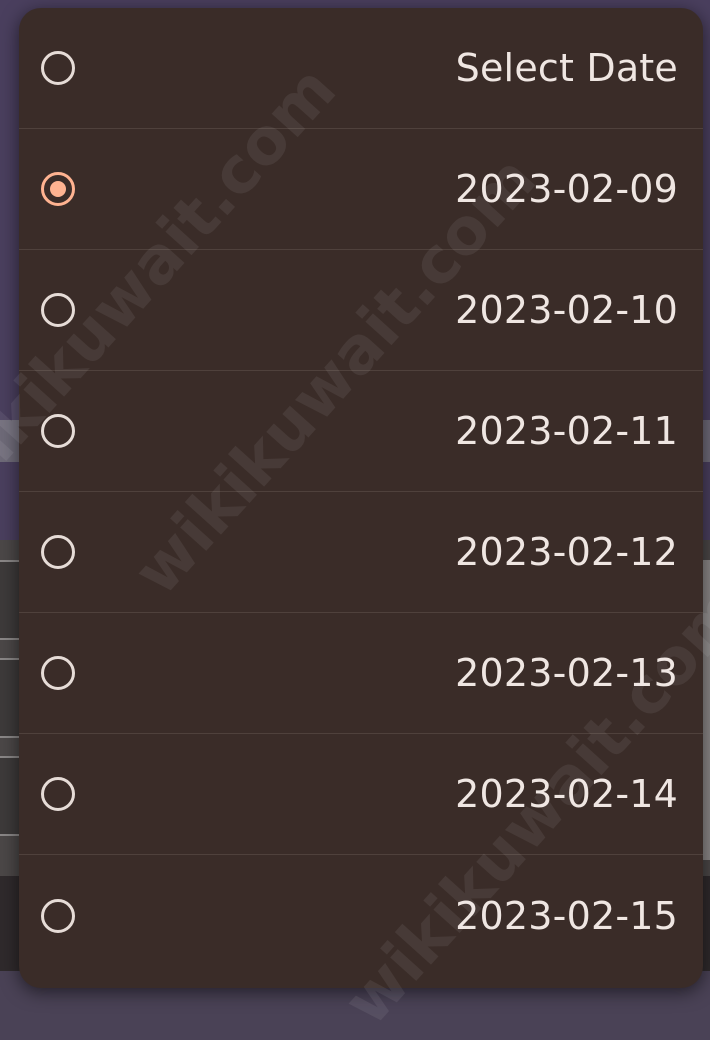 Image resolution: width=710 pixels, height=1040 pixels. Describe the element at coordinates (566, 68) in the screenshot. I see `option-label: Select Date` at that location.